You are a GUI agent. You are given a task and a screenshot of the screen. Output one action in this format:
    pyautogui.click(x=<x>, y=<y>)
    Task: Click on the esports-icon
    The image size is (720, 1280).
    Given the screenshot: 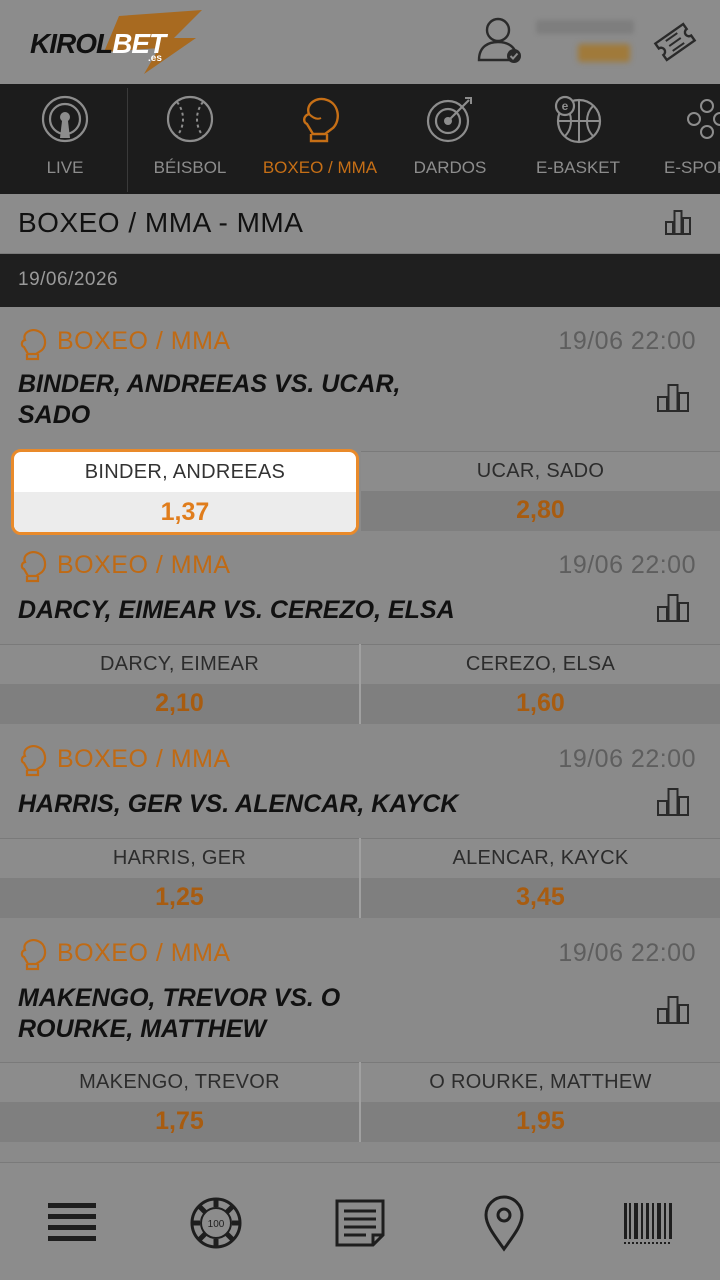 What is the action you would take?
    pyautogui.click(x=703, y=119)
    